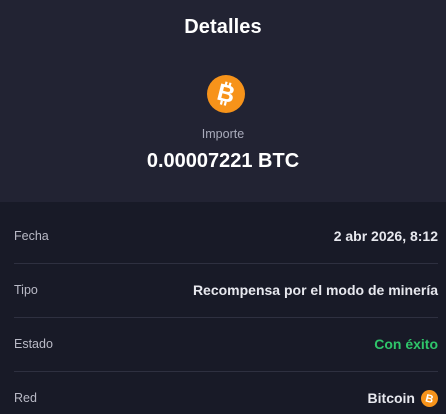 This screenshot has width=446, height=414. Describe the element at coordinates (25, 398) in the screenshot. I see `network-label: Red` at that location.